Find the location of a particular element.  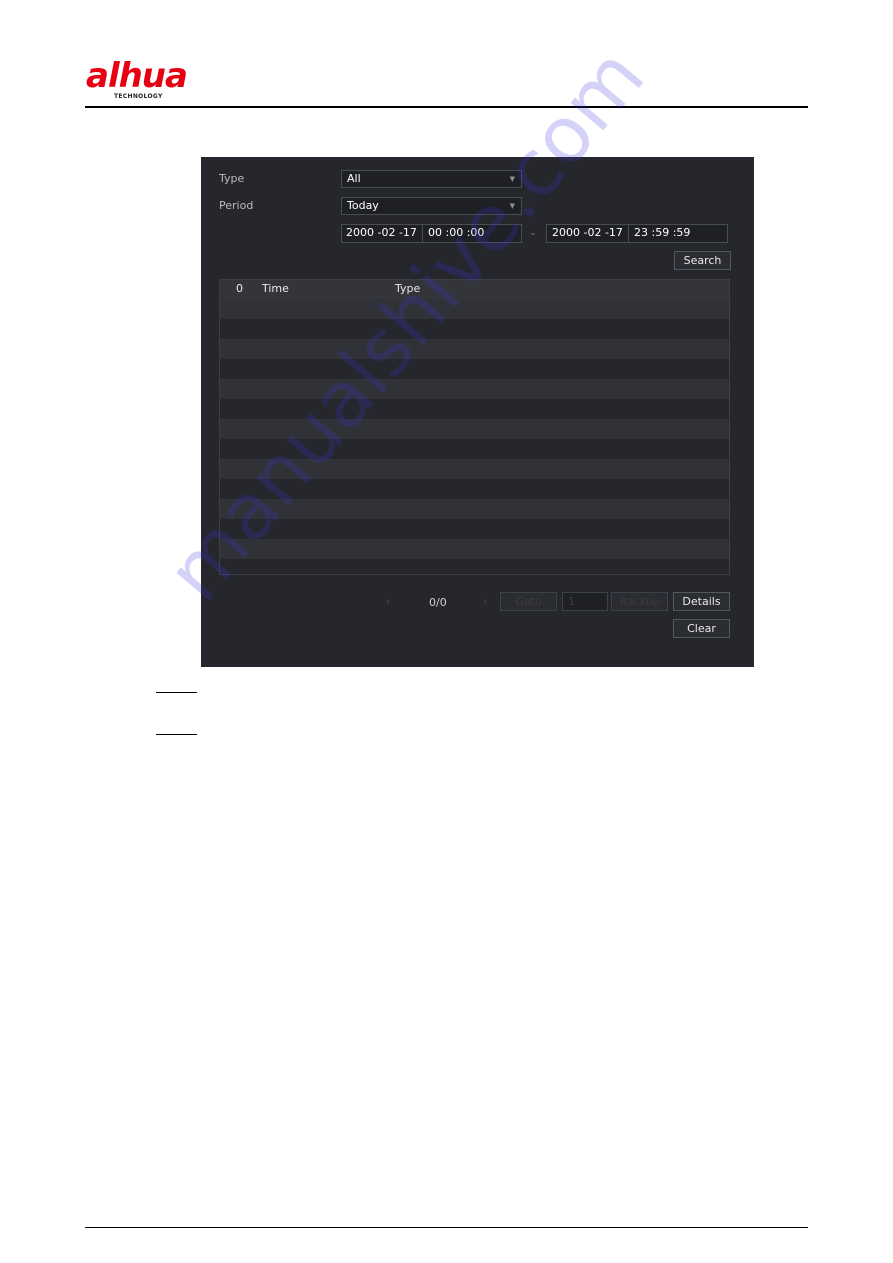

table-header: 0 Time Type is located at coordinates (474, 289).